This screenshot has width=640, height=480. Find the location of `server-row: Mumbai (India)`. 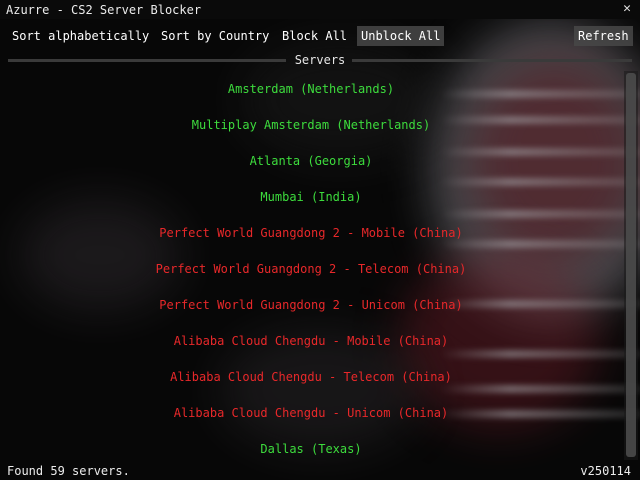

server-row: Mumbai (India) is located at coordinates (311, 197).